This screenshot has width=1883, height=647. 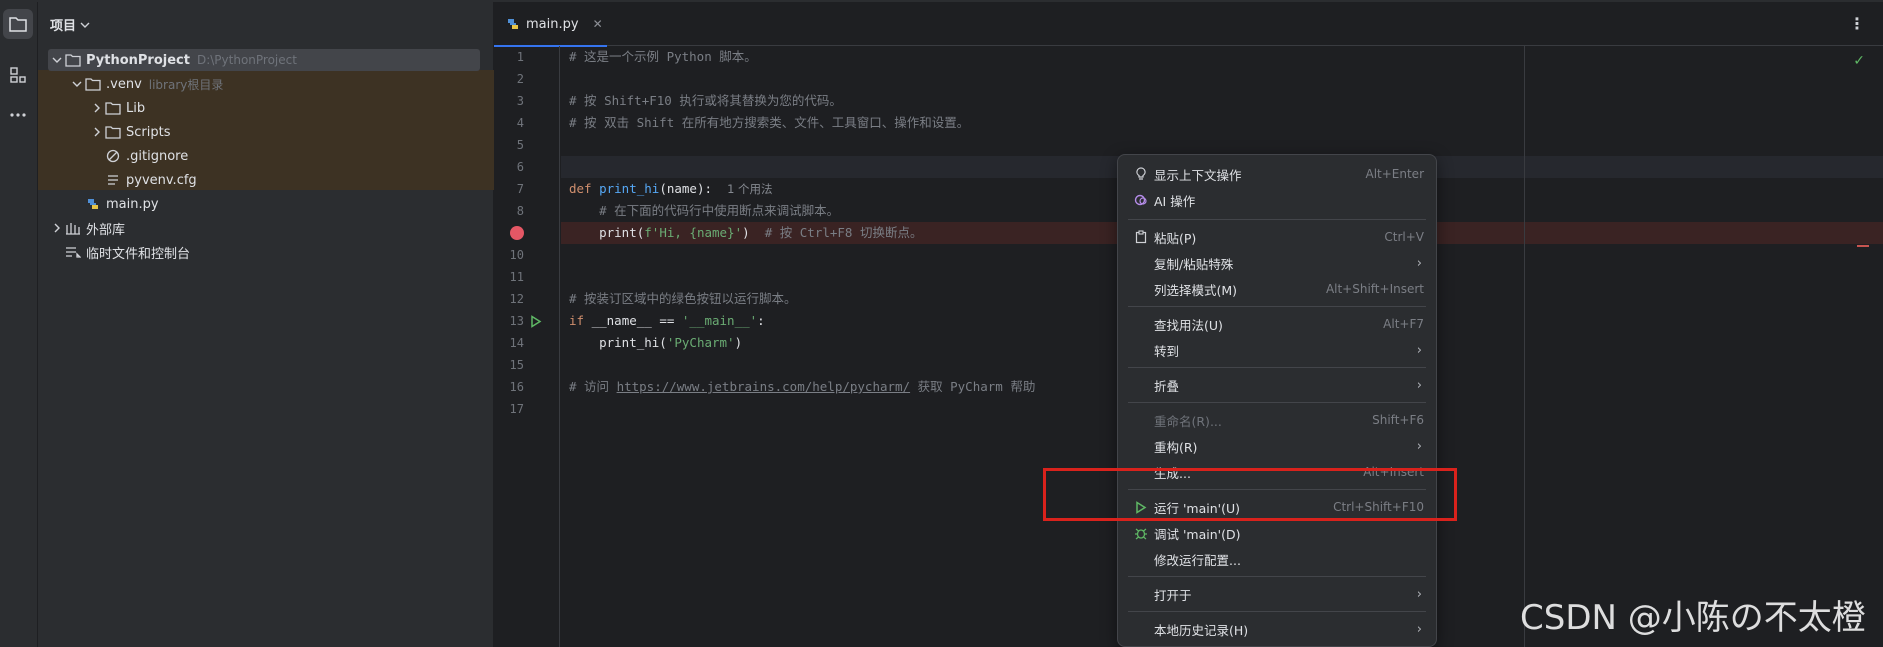 I want to click on code-text: __name__ ==, so click(x=633, y=320).